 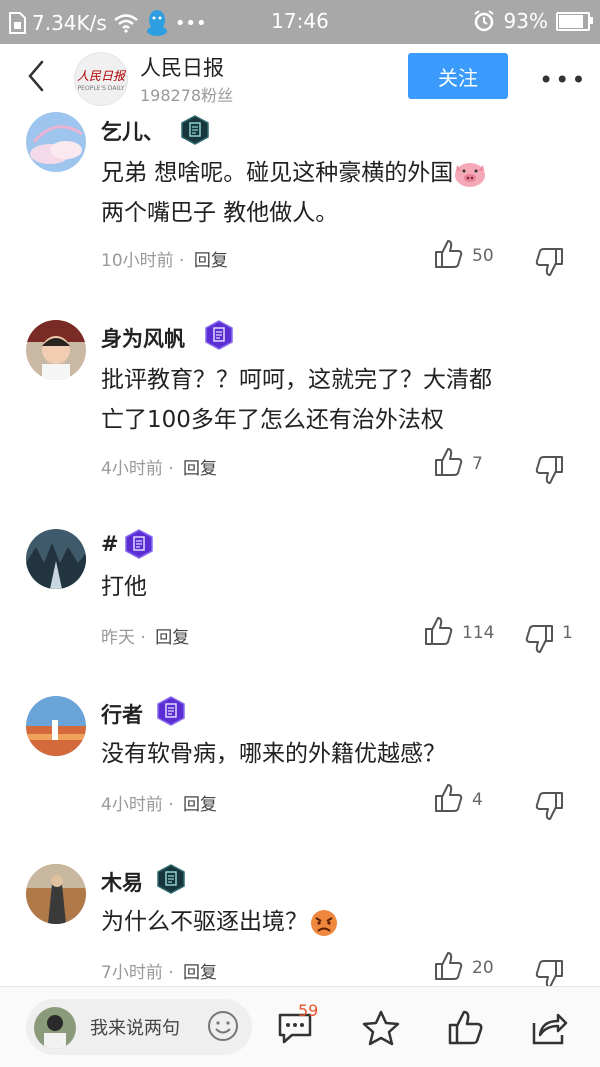 What do you see at coordinates (341, 193) in the screenshot?
I see `comment-text: 兄弟 想啥呢。碰见这种豪横的外国 两个嘴巴子 教他做人。` at bounding box center [341, 193].